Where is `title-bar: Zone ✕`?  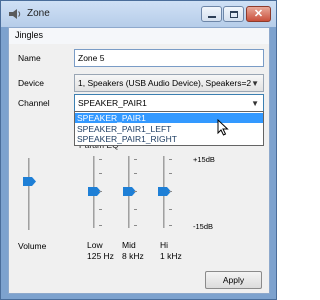 title-bar: Zone ✕ is located at coordinates (138, 14).